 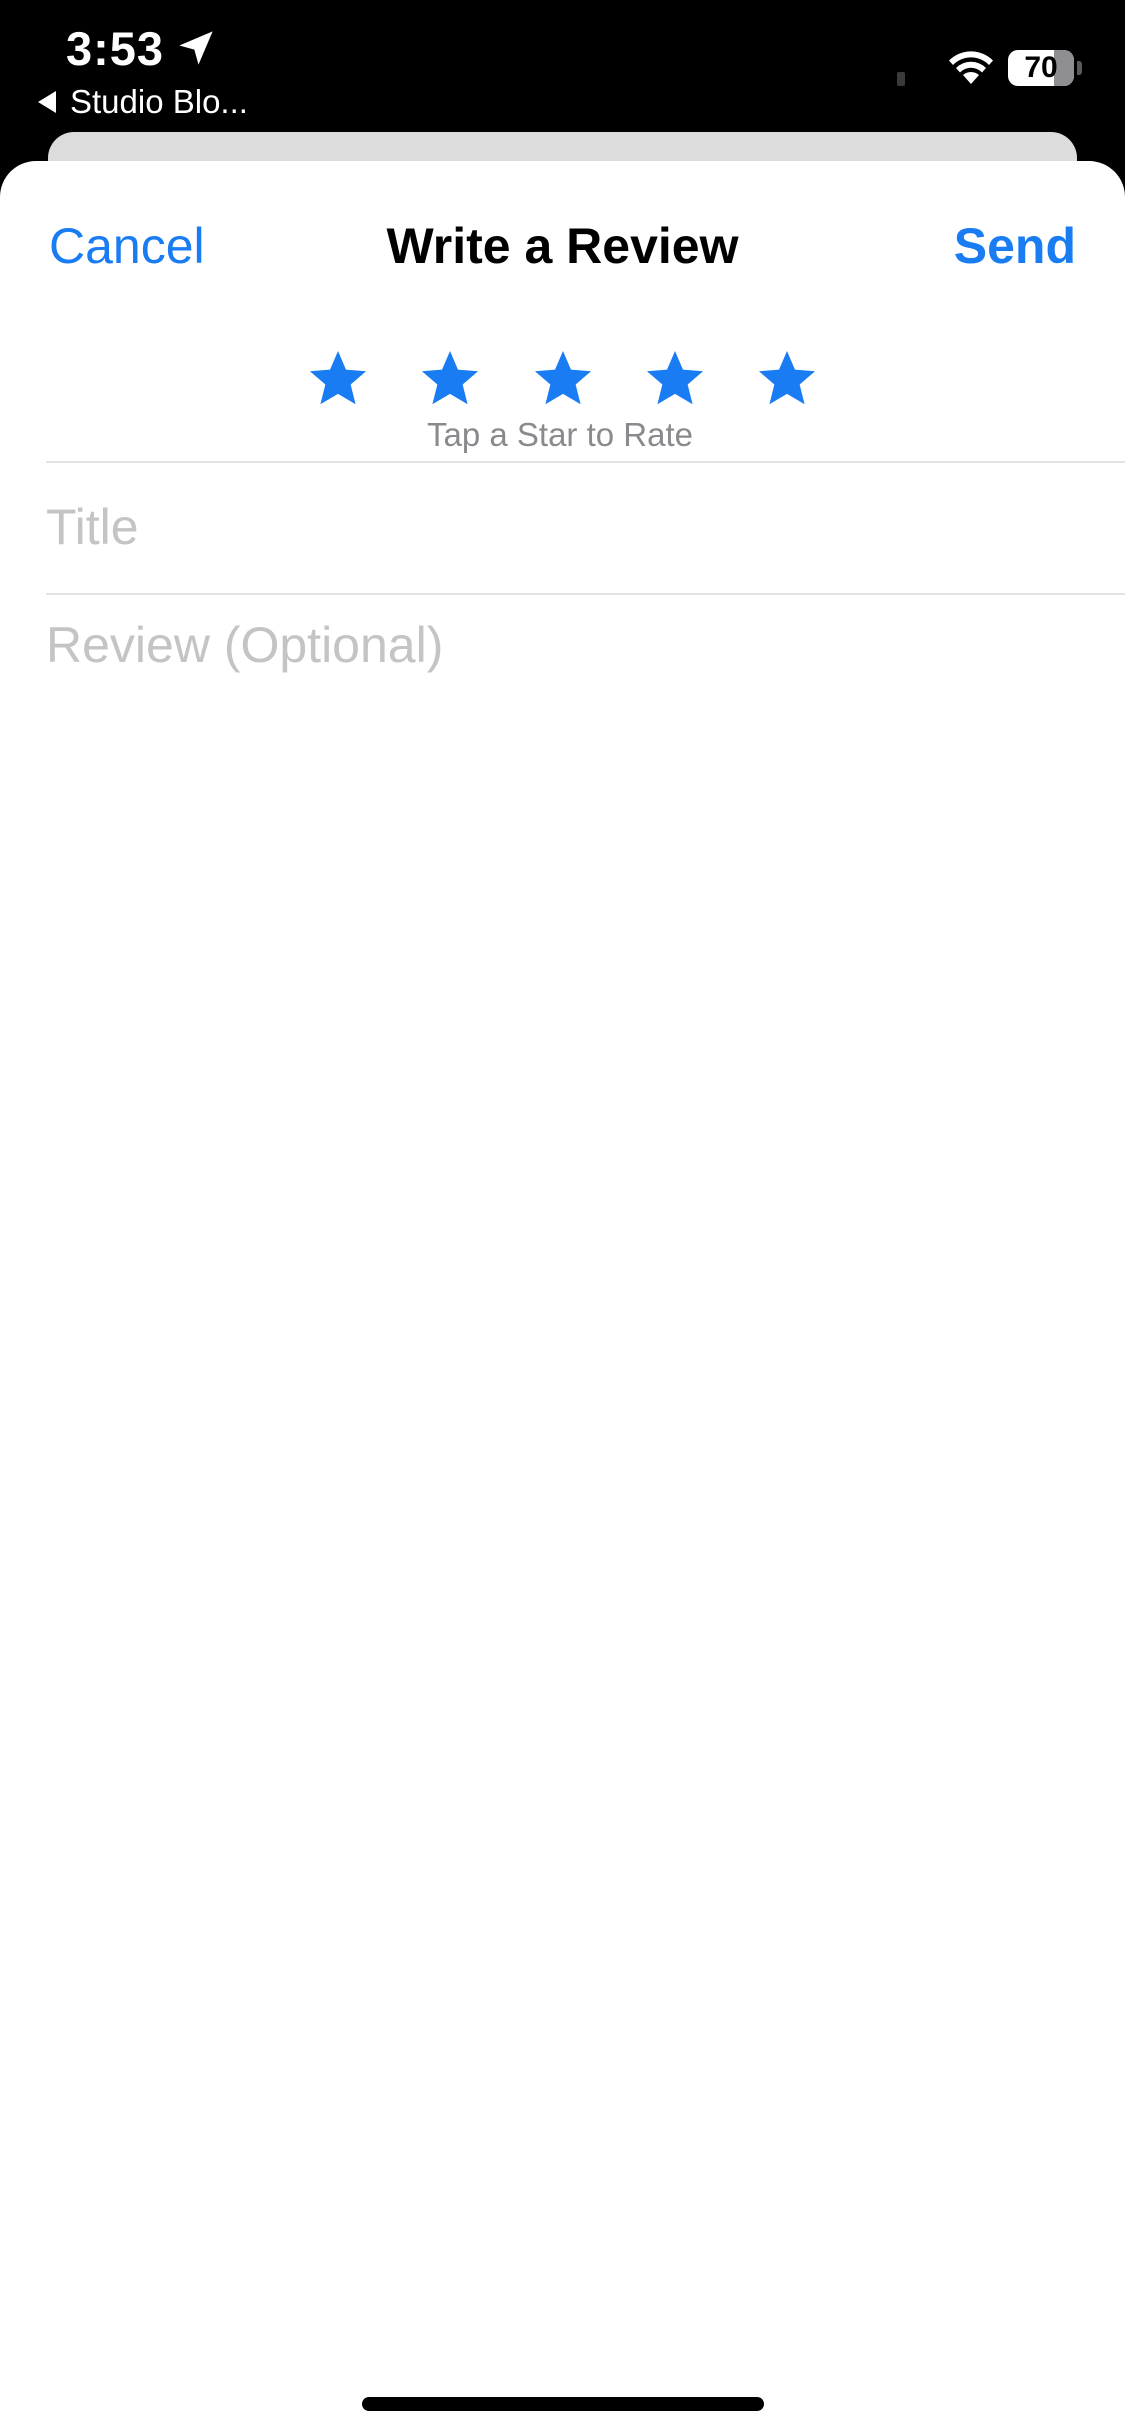 I want to click on battery-level: 70, so click(x=1041, y=67).